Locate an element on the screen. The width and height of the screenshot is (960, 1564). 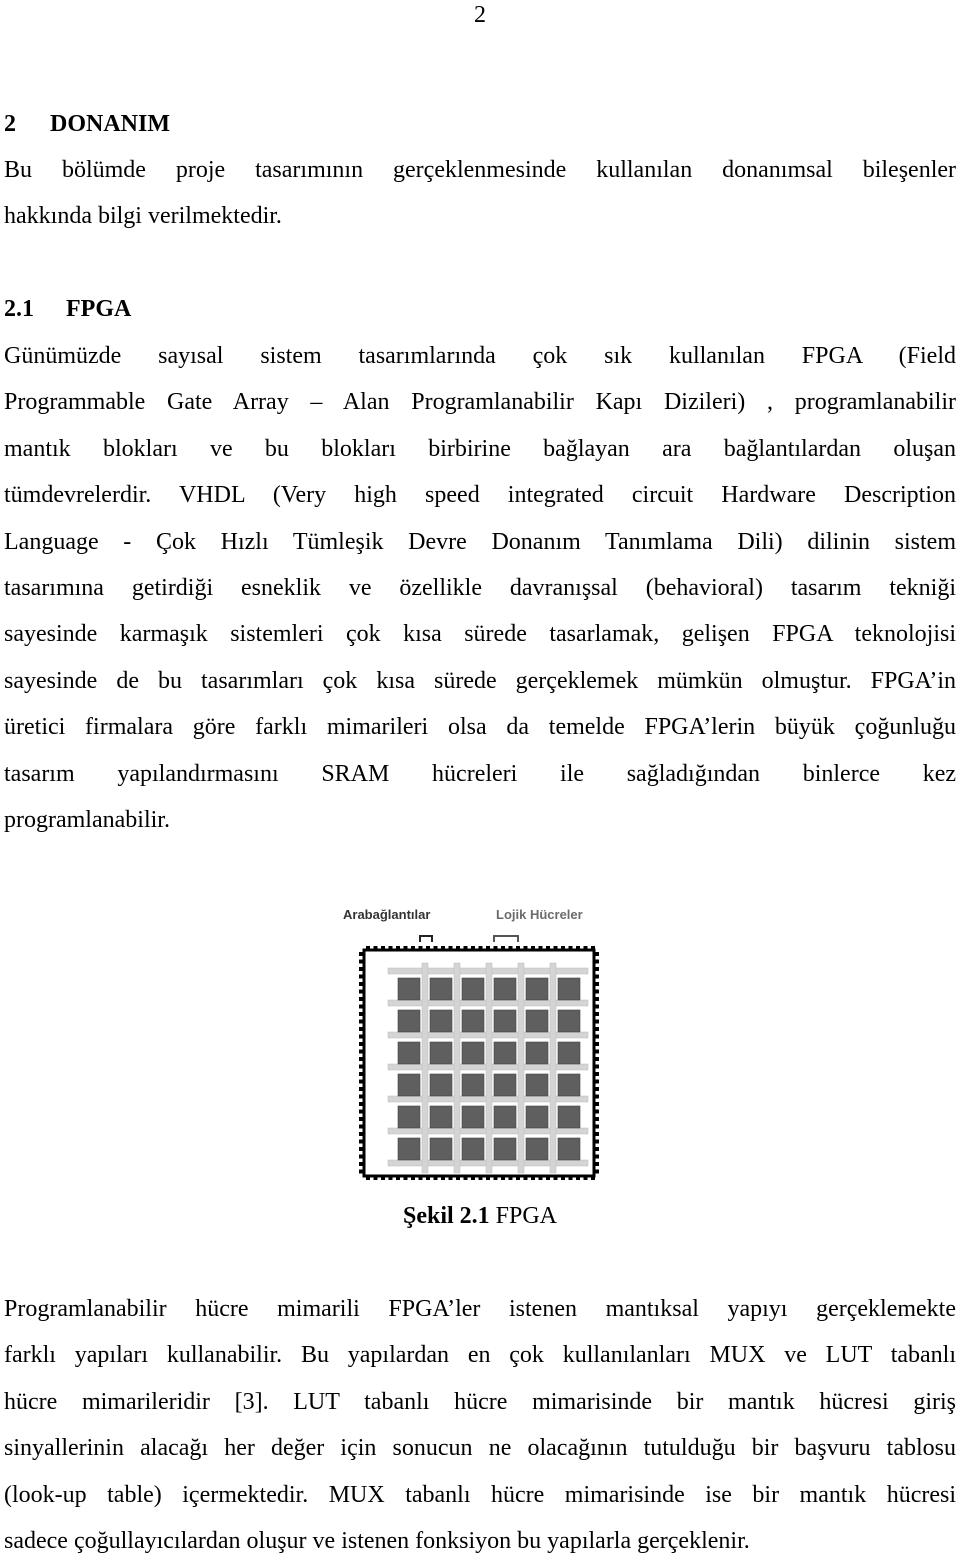
paragraph-line: hakkında bilgi verilmektedir. is located at coordinates (143, 216).